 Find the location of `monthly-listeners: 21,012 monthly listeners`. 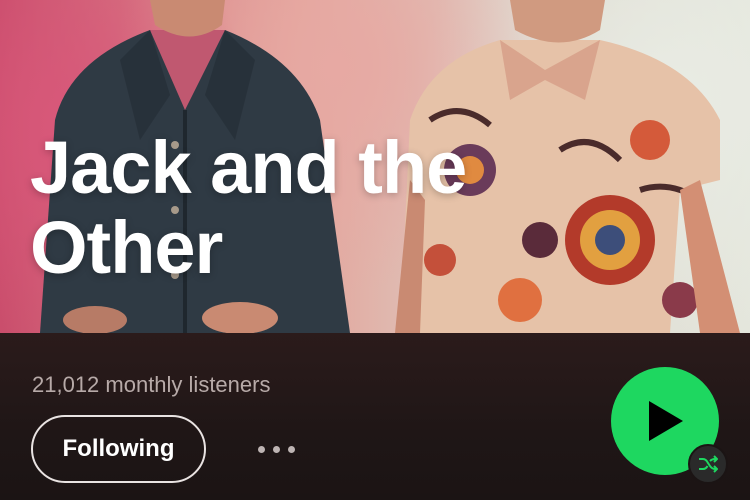

monthly-listeners: 21,012 monthly listeners is located at coordinates (151, 384).